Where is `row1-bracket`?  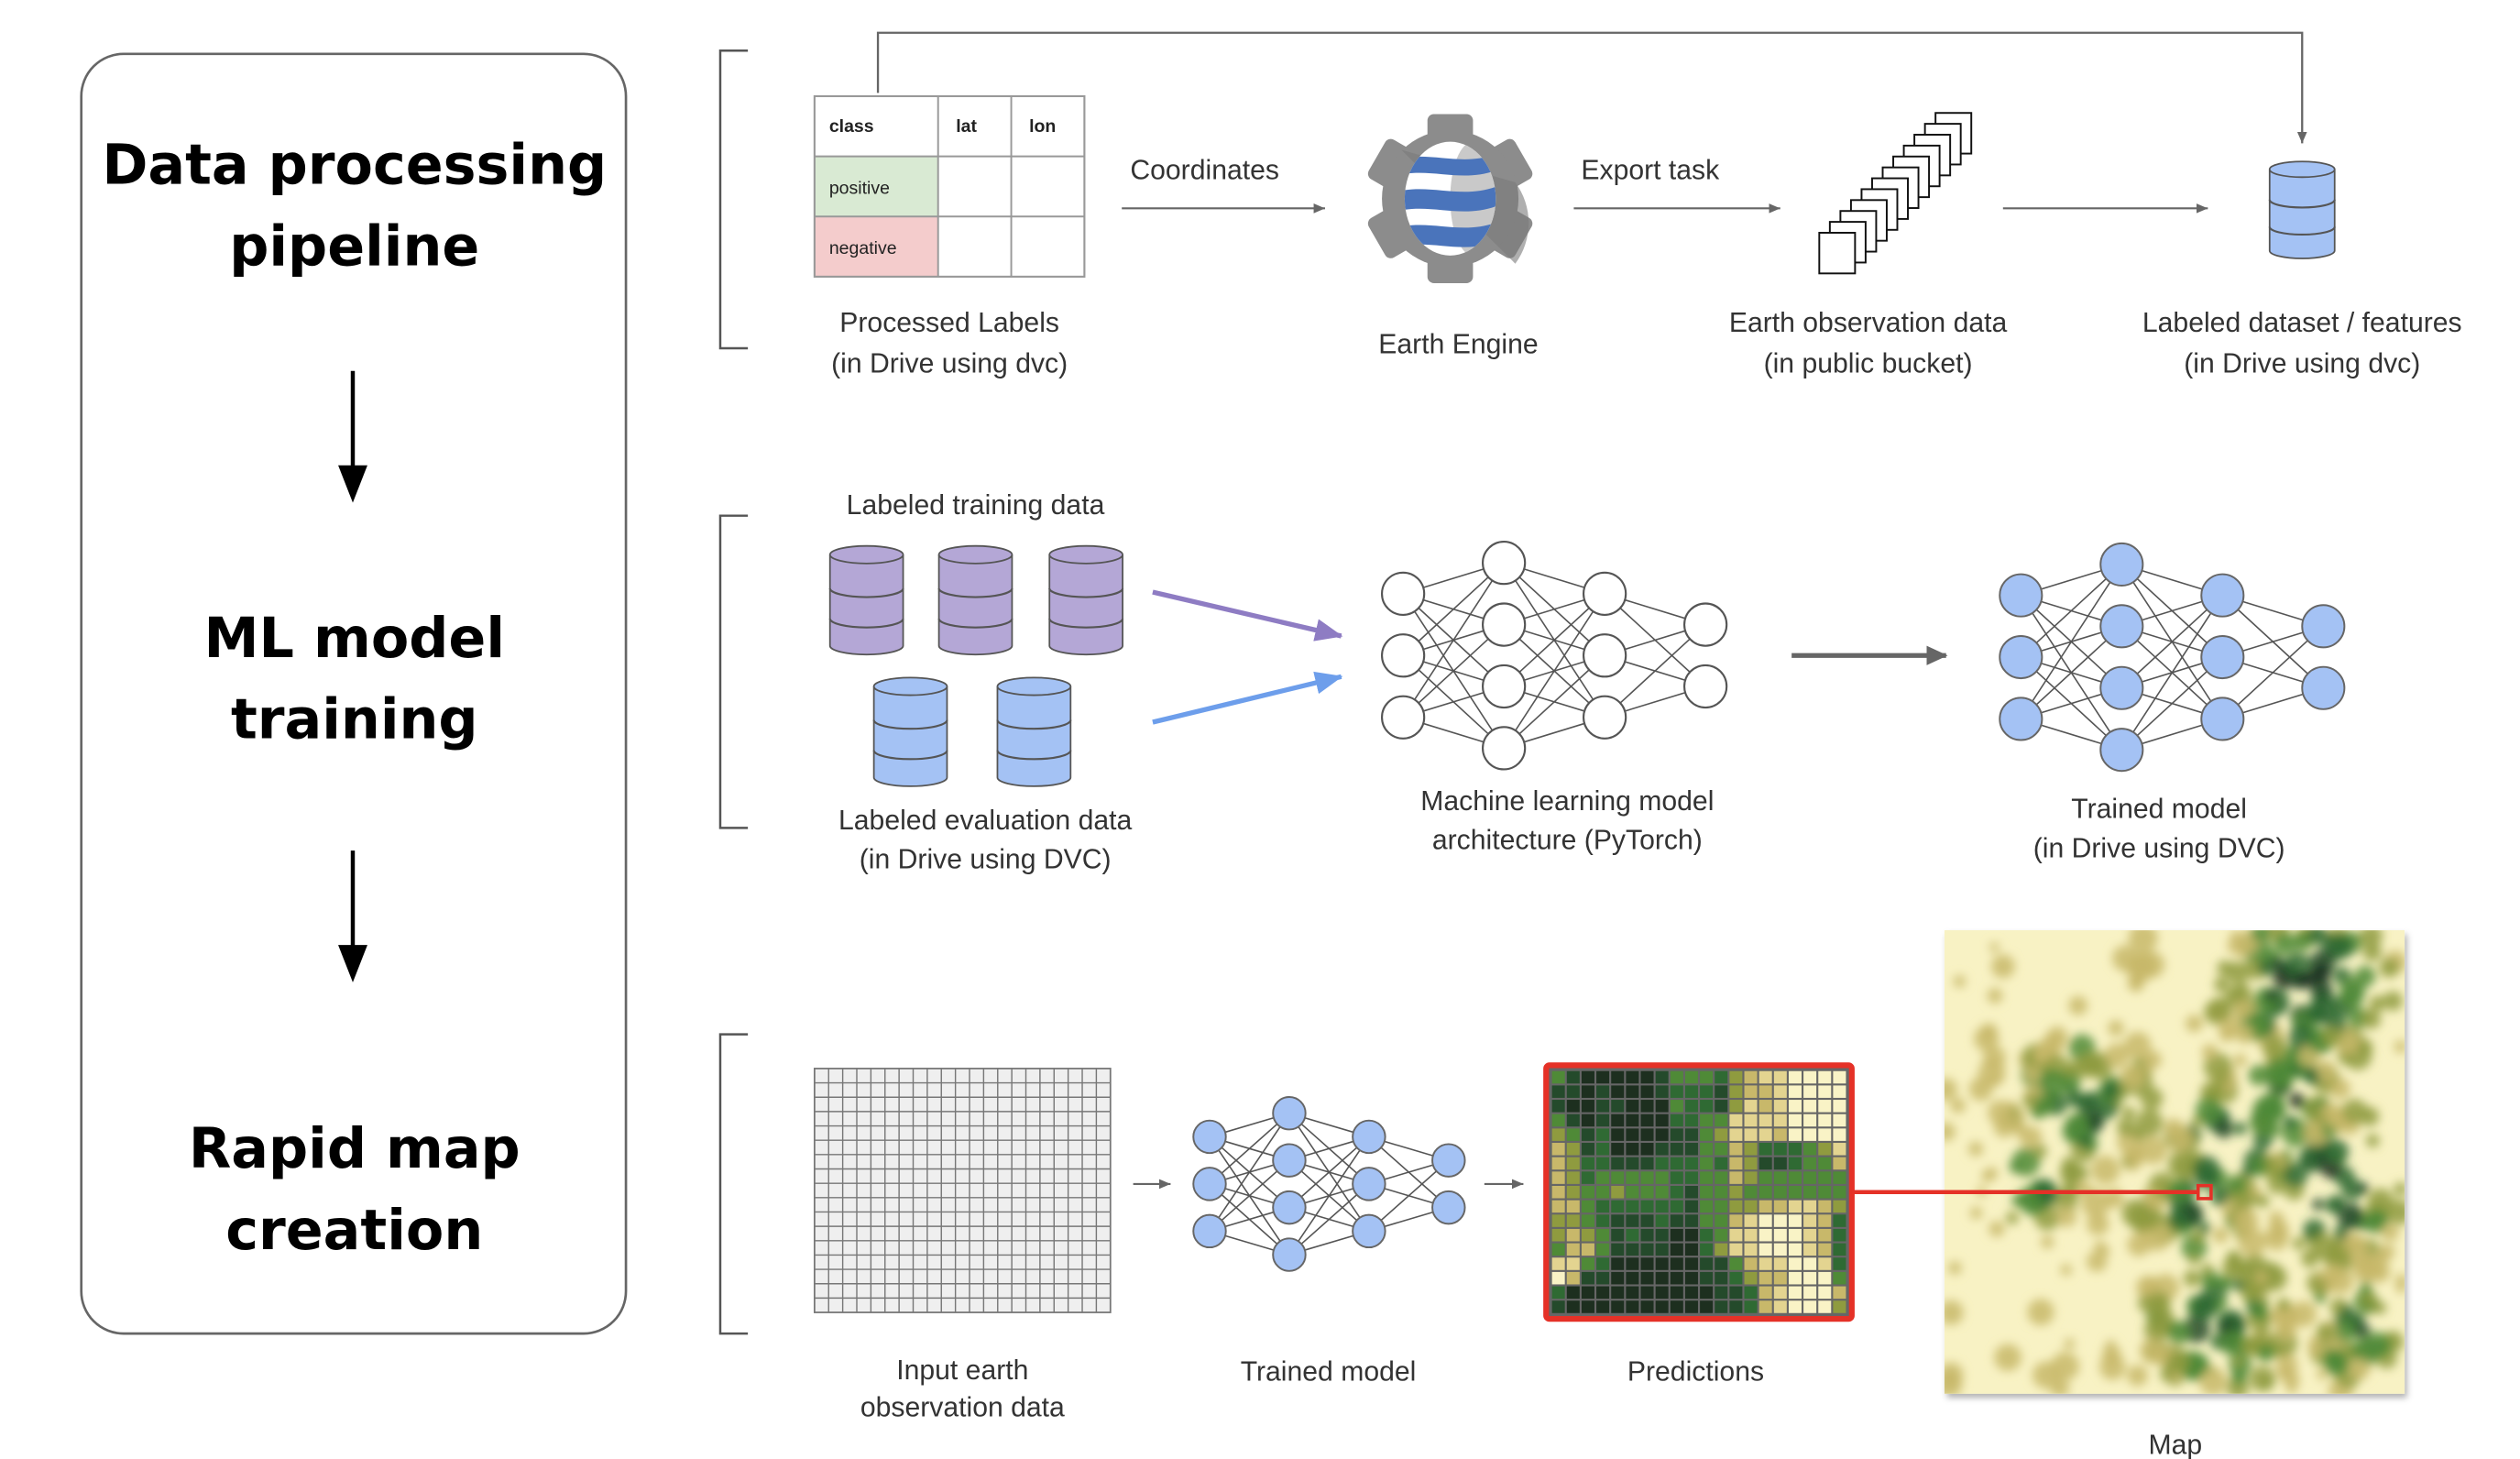
row1-bracket is located at coordinates (733, 200).